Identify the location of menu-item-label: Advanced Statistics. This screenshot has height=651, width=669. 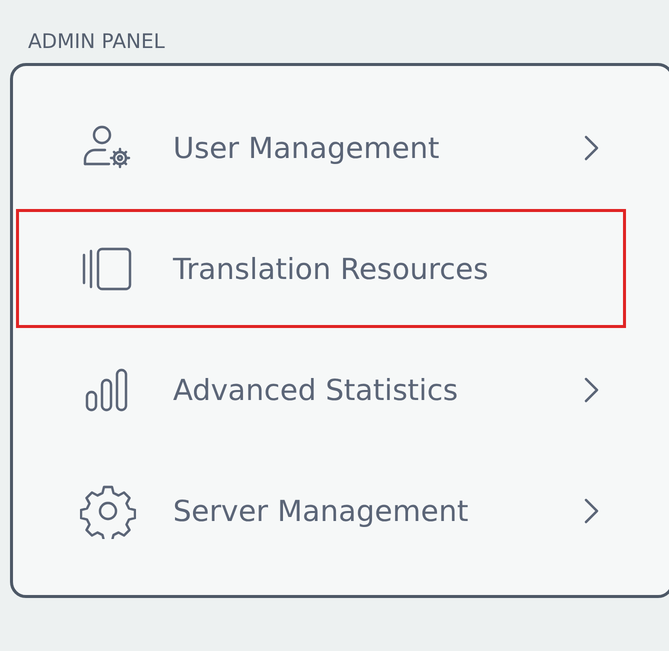
(316, 389).